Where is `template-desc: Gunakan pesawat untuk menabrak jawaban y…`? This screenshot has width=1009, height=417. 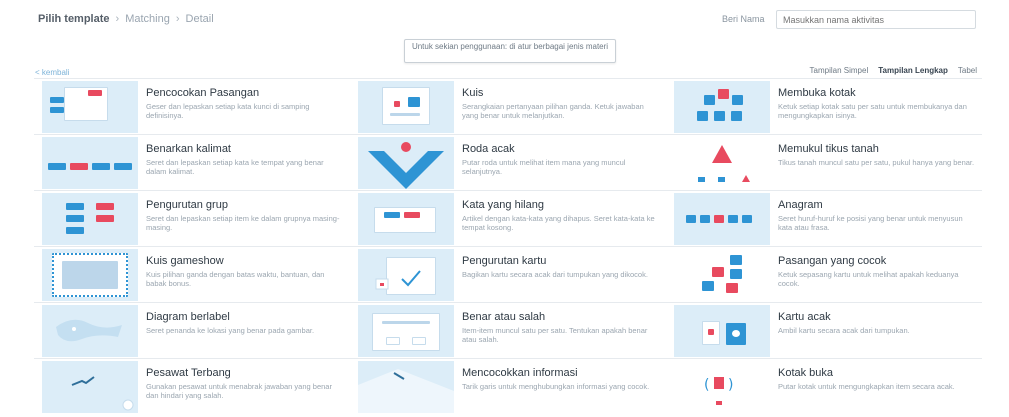 template-desc: Gunakan pesawat untuk menabrak jawaban y… is located at coordinates (239, 391).